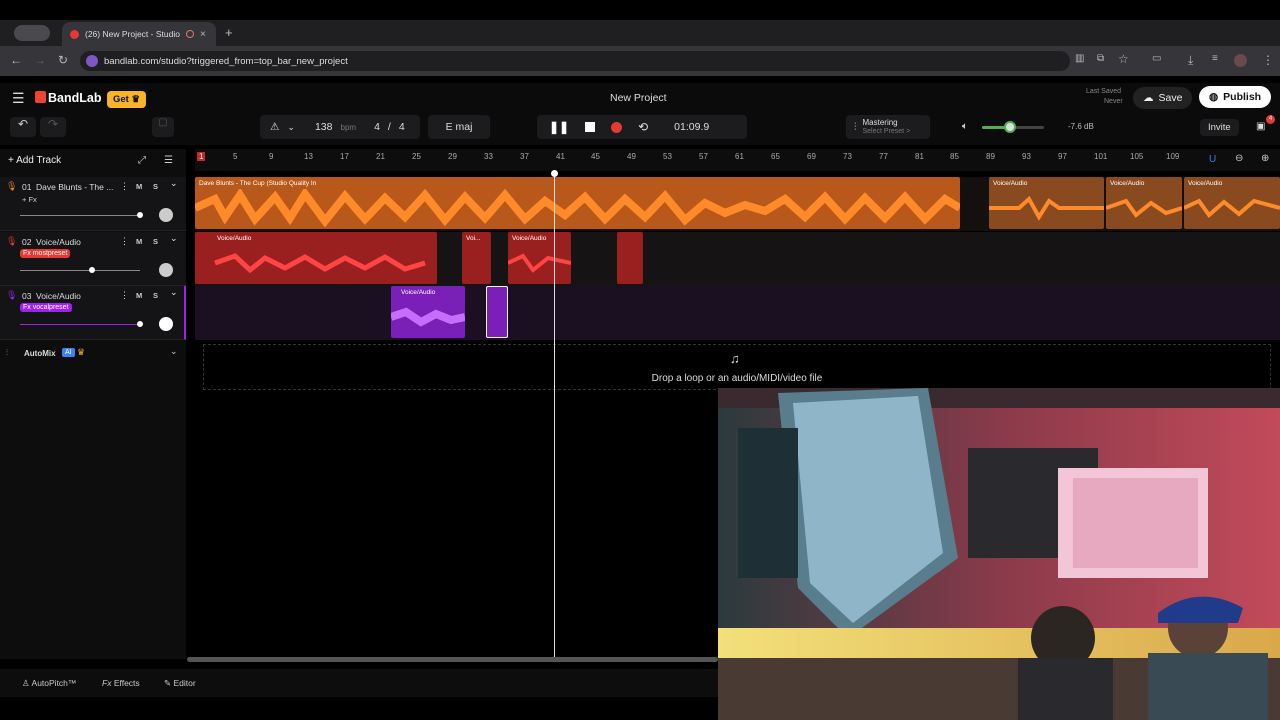 This screenshot has height=720, width=1280. What do you see at coordinates (559, 127) in the screenshot?
I see `pause-icon: ❚❚` at bounding box center [559, 127].